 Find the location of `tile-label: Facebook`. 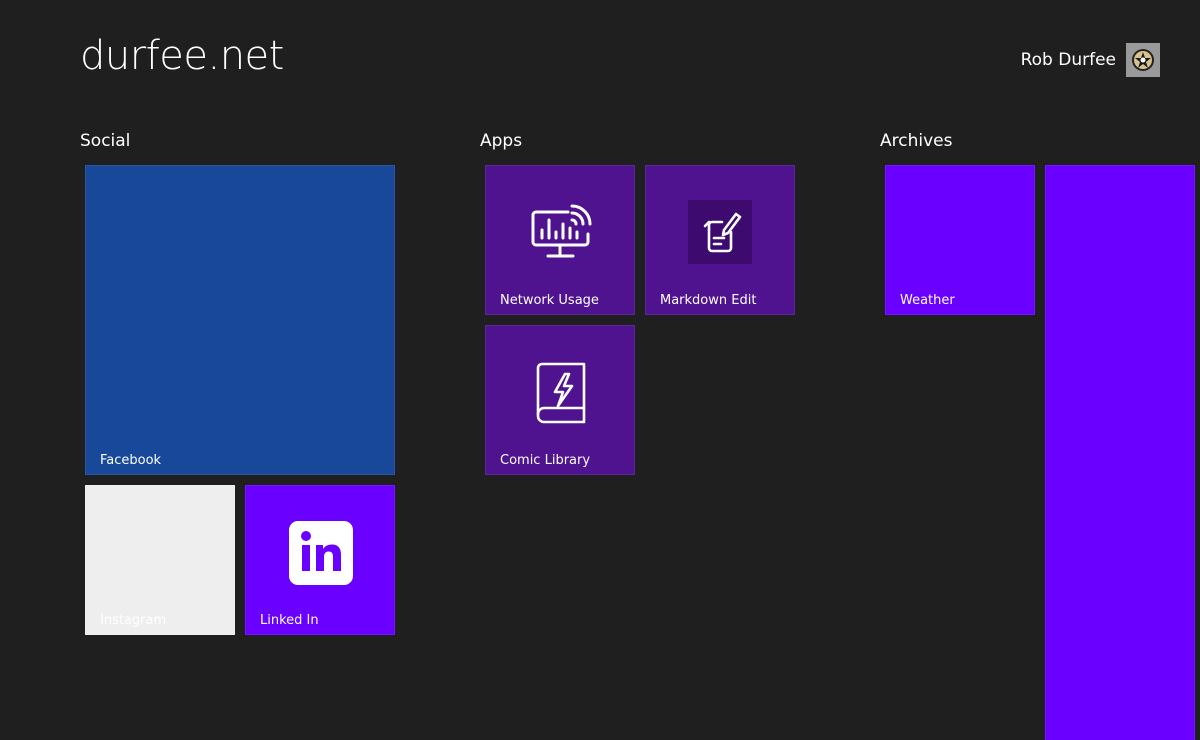

tile-label: Facebook is located at coordinates (131, 460).